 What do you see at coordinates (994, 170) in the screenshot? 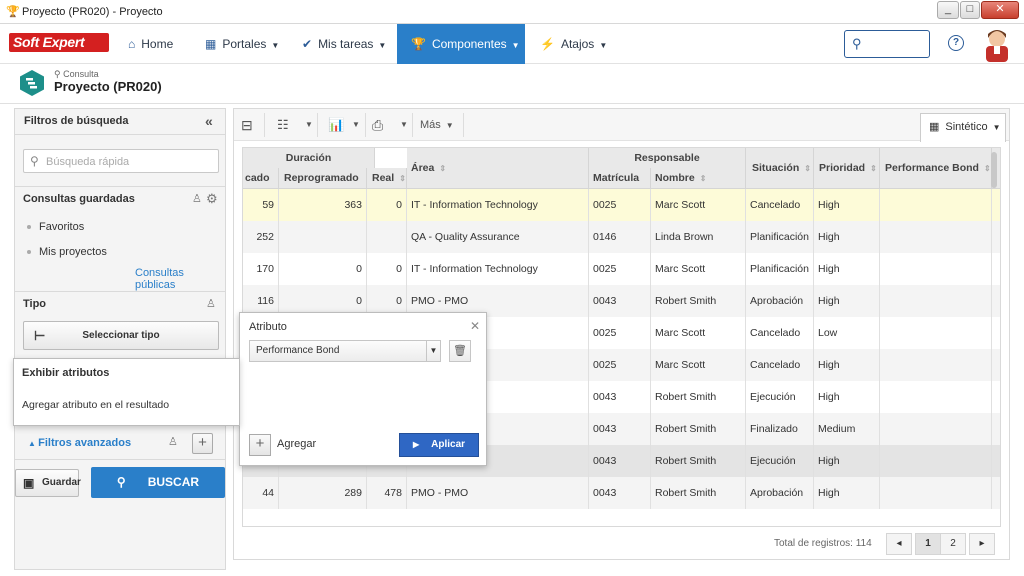
I see `vertical-scrollbar` at bounding box center [994, 170].